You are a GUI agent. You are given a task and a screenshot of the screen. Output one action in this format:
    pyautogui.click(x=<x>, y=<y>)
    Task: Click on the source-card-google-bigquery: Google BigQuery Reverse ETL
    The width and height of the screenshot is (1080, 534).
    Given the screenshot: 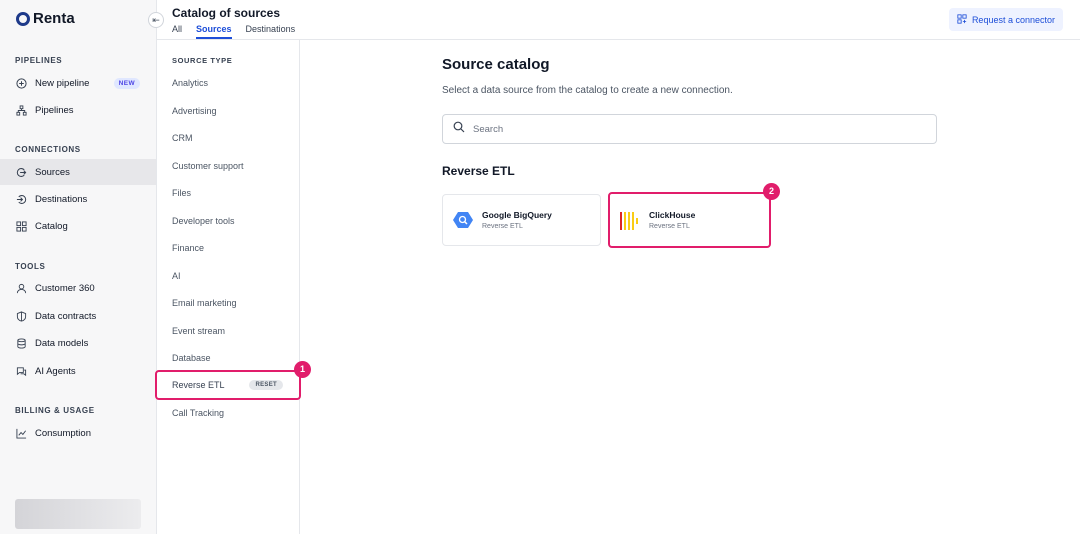 What is the action you would take?
    pyautogui.click(x=521, y=220)
    